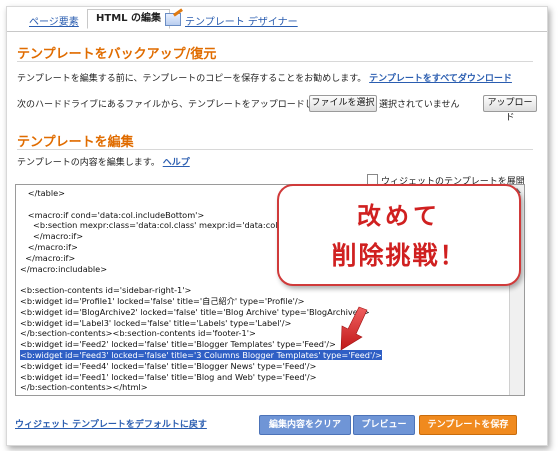 This screenshot has width=560, height=451. Describe the element at coordinates (354, 328) in the screenshot. I see `annotation-arrow-icon` at that location.